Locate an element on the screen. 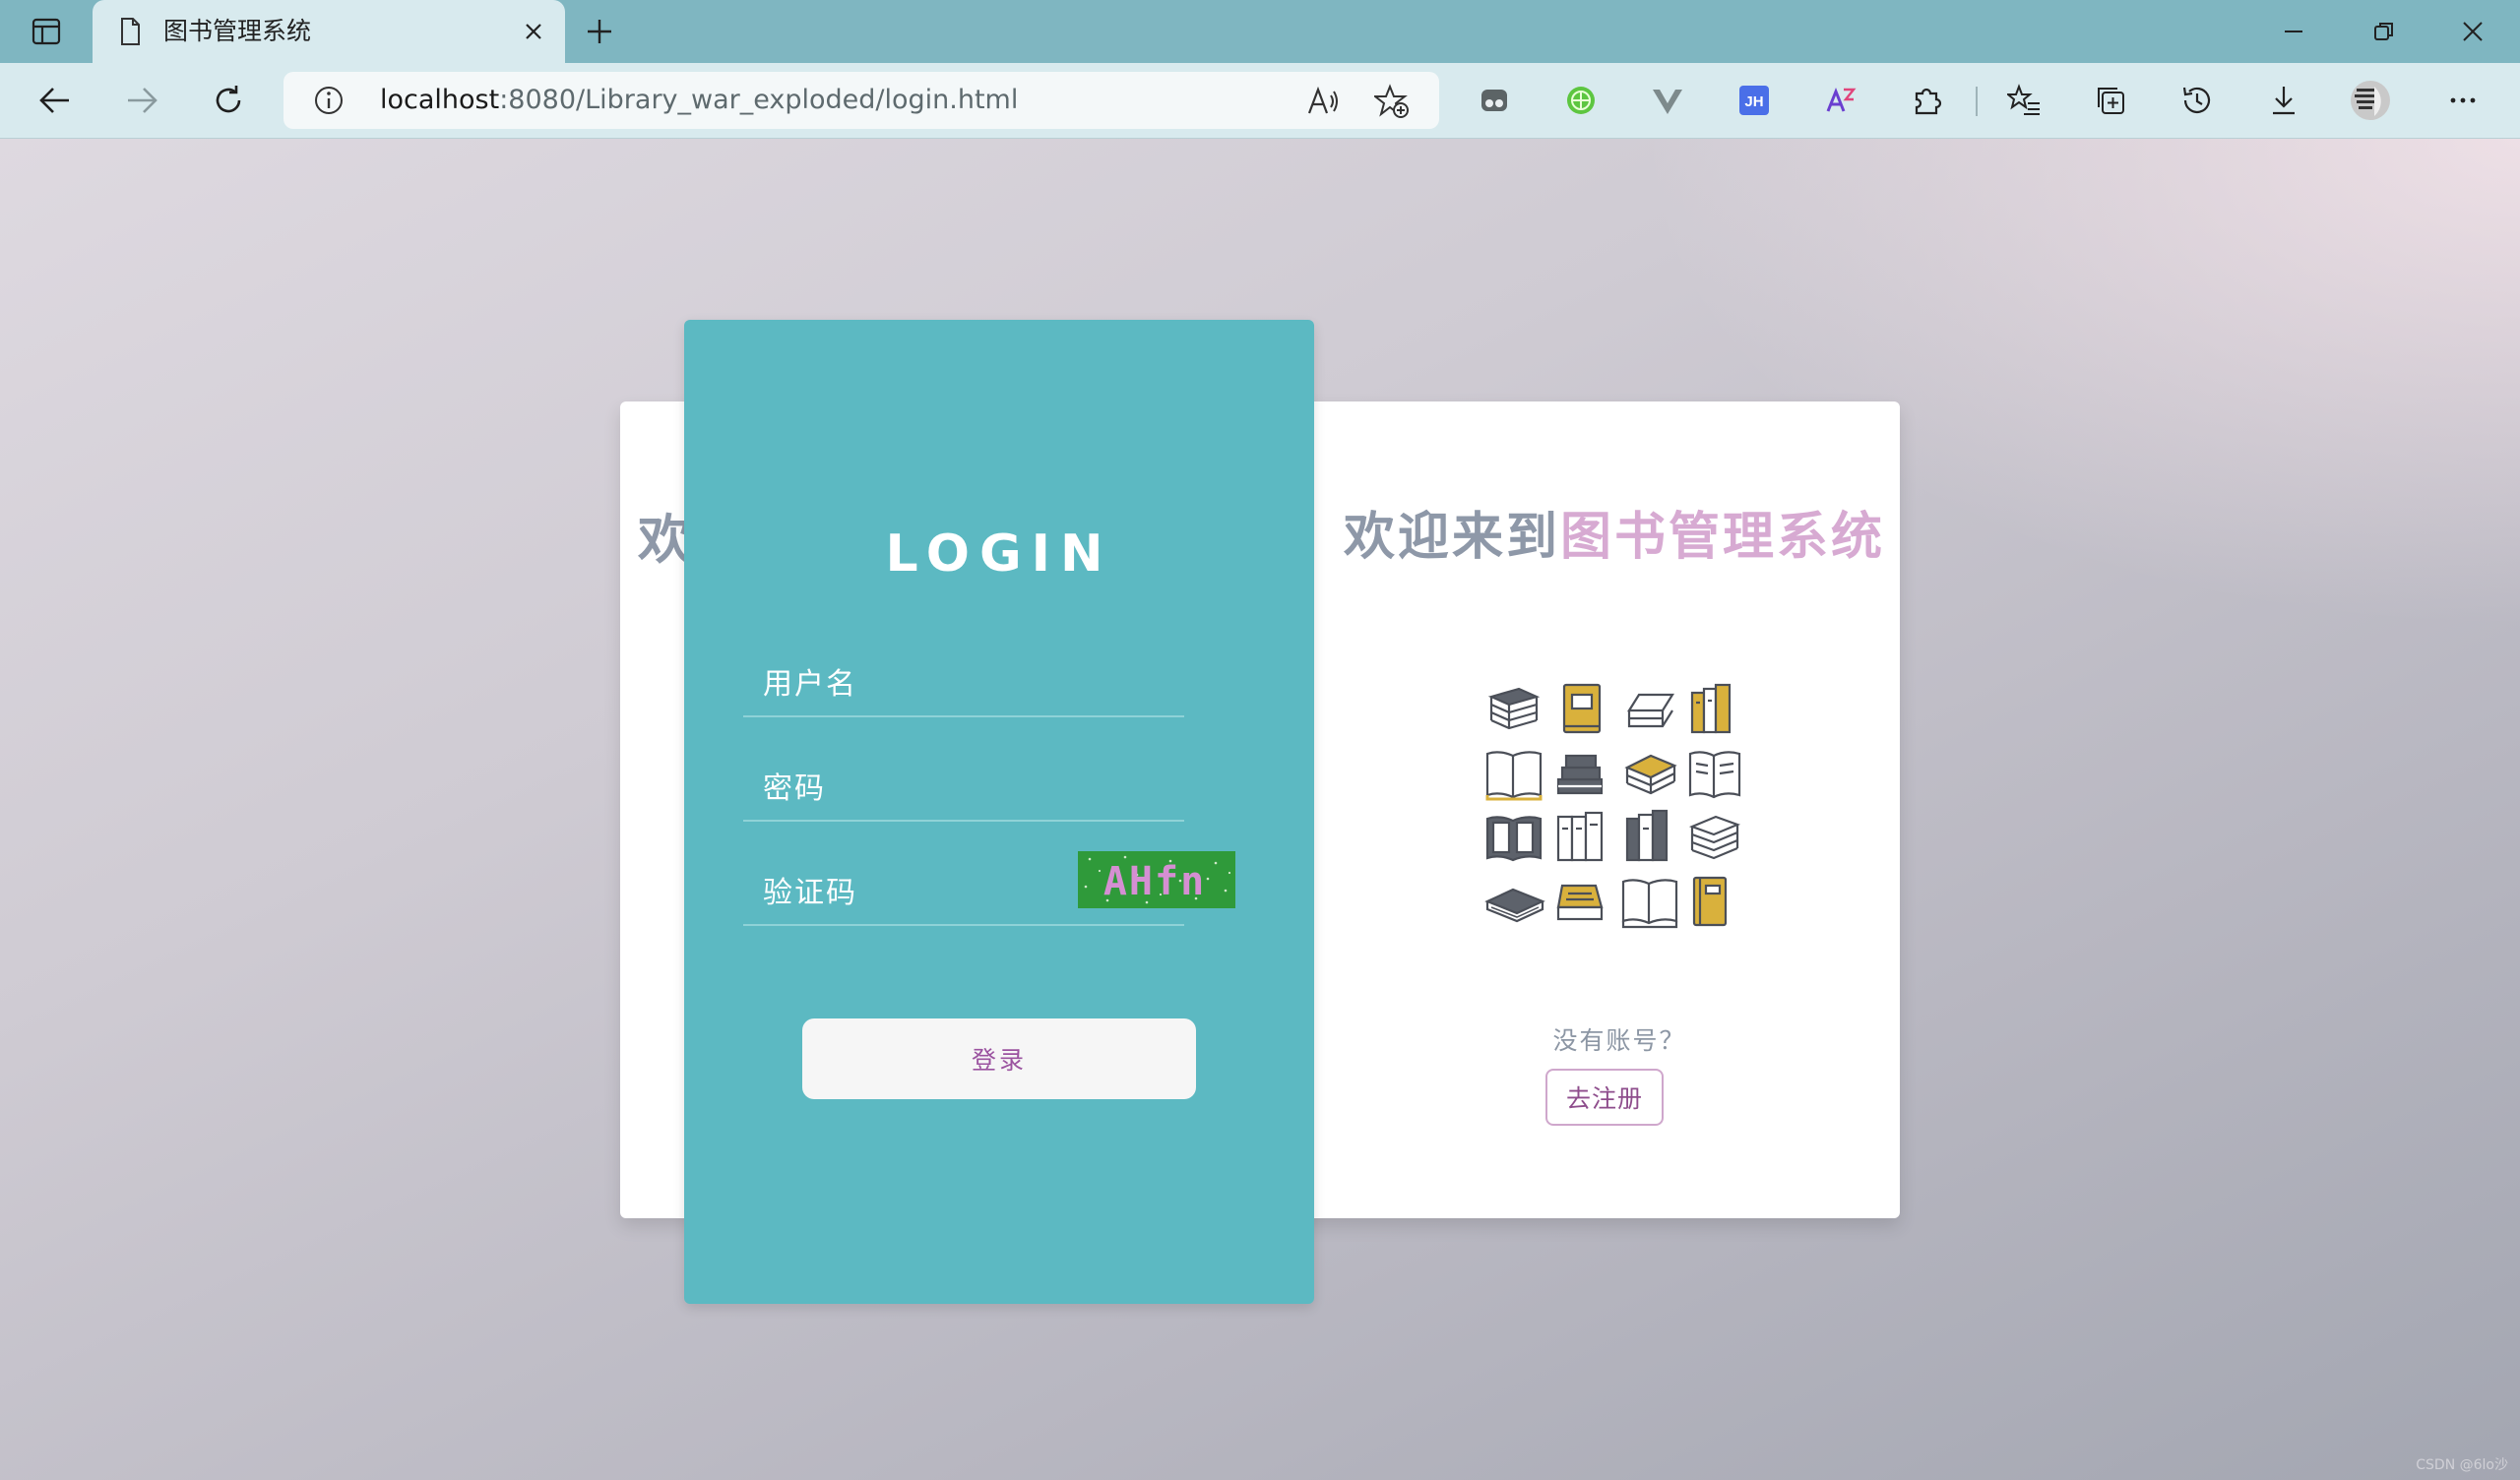 Image resolution: width=2520 pixels, height=1480 pixels. watermark: CSDN @6lo沙 is located at coordinates (2462, 1465).